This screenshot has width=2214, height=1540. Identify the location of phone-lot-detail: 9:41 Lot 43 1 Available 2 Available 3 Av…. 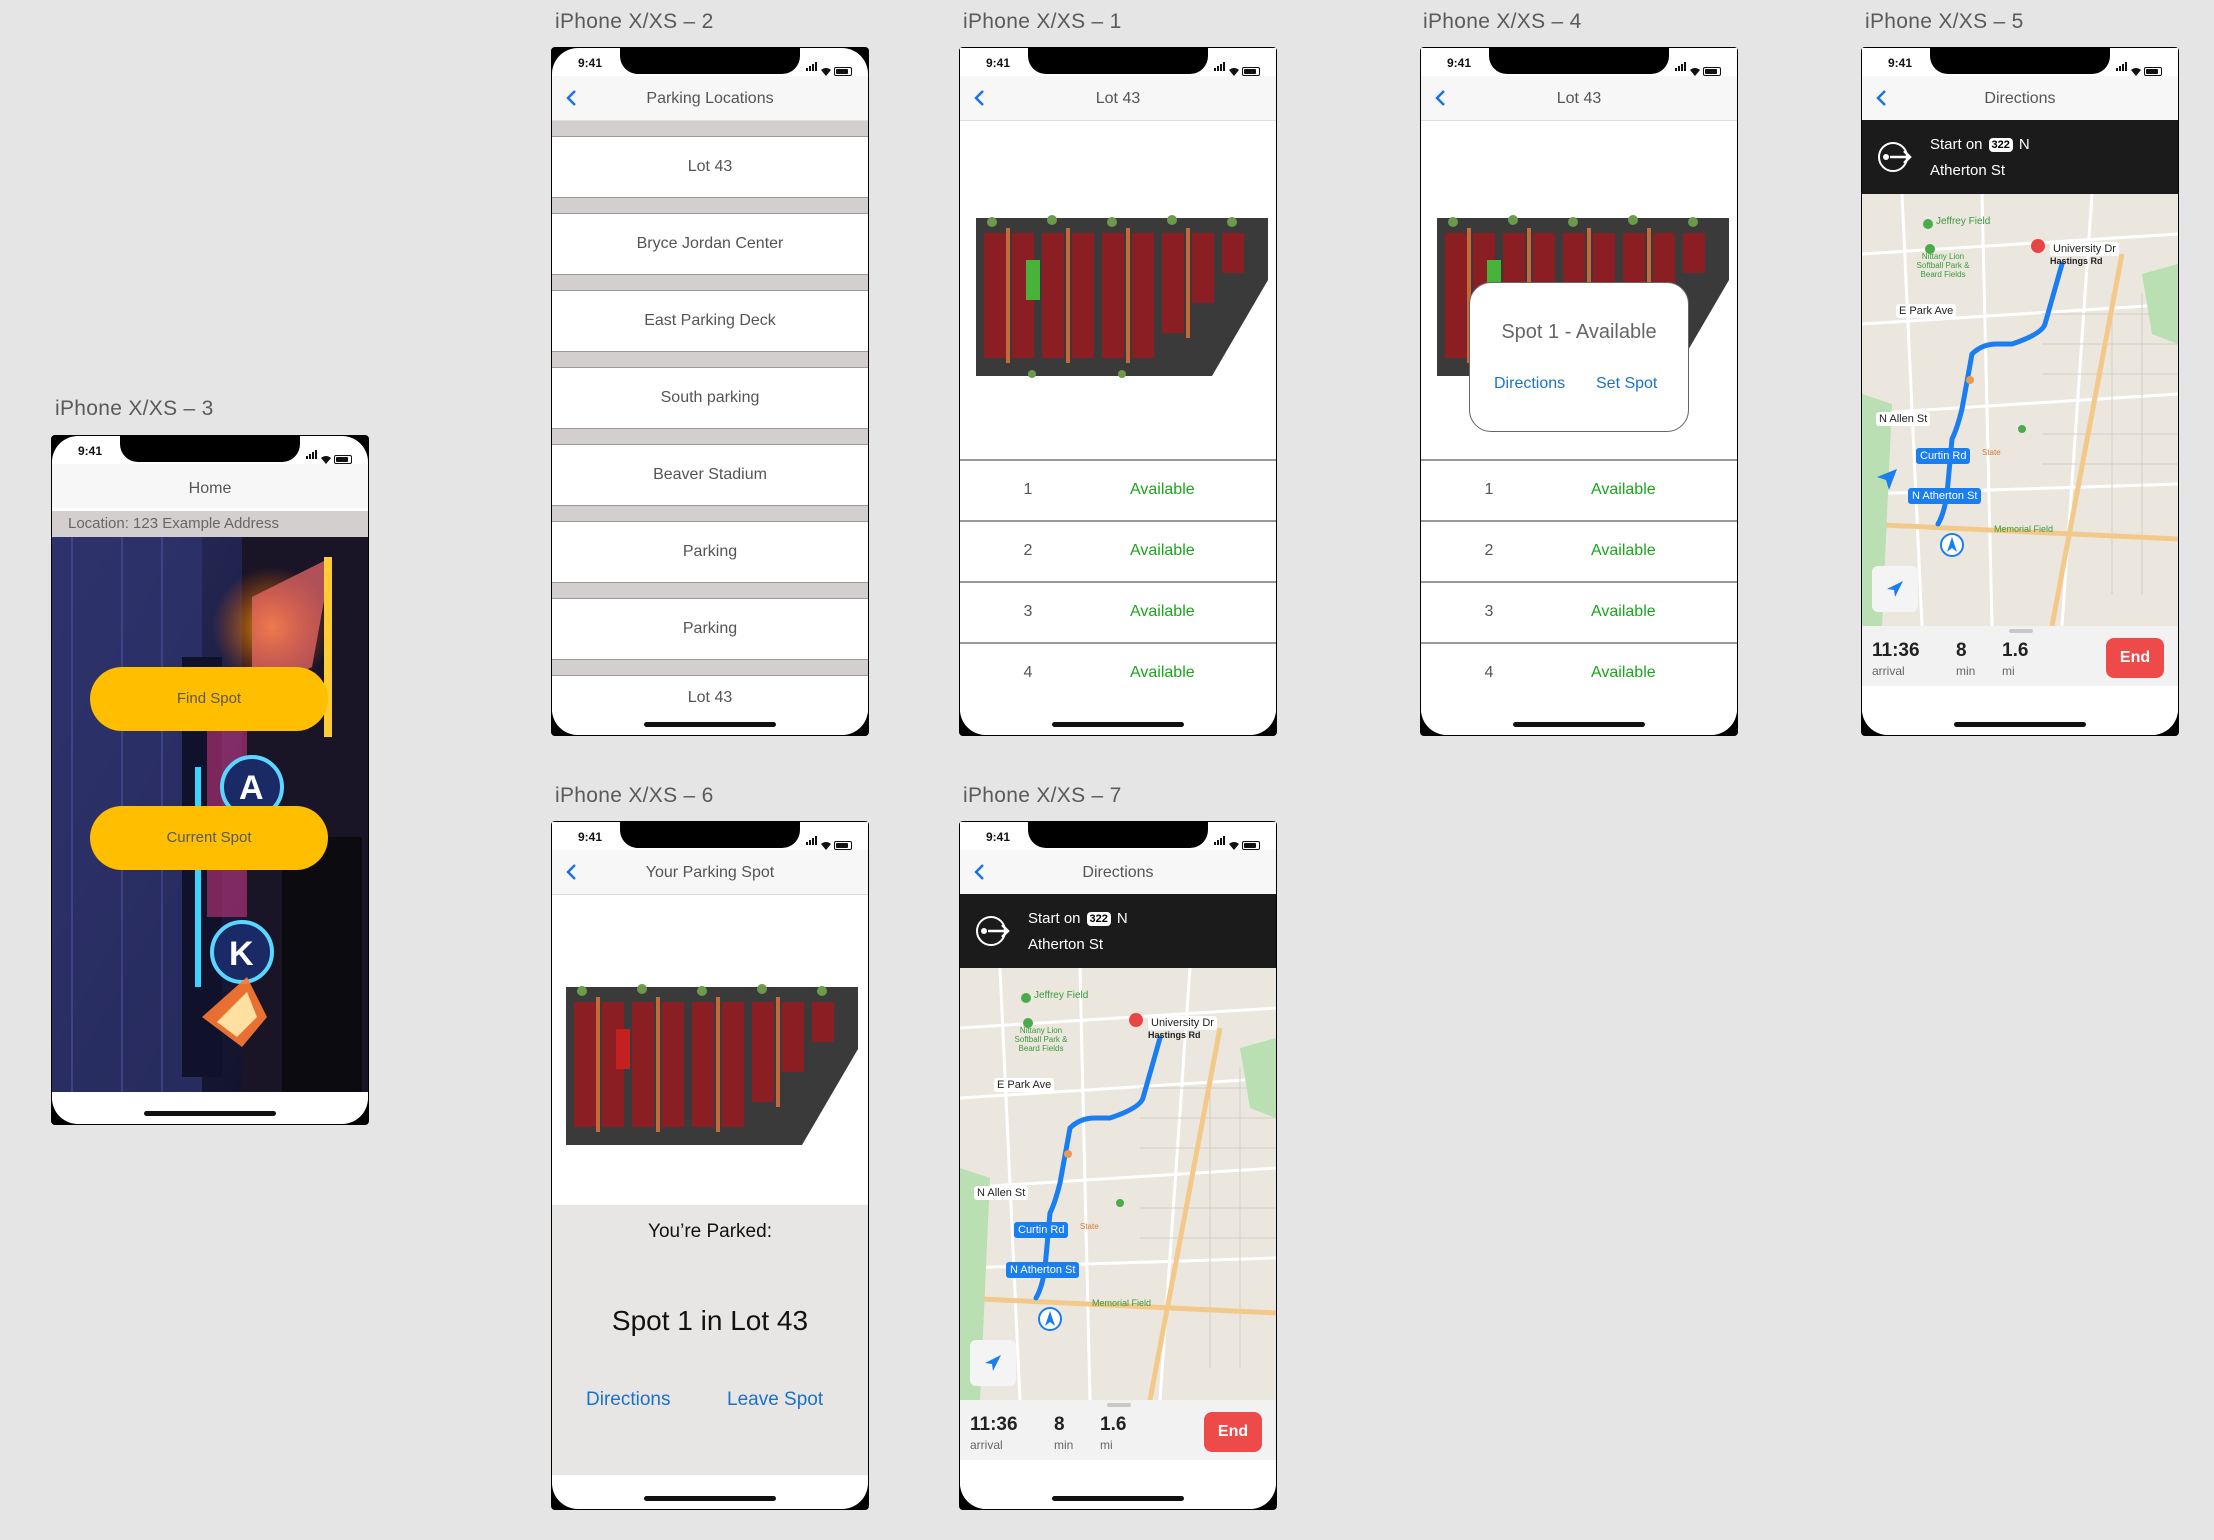
(1118, 391).